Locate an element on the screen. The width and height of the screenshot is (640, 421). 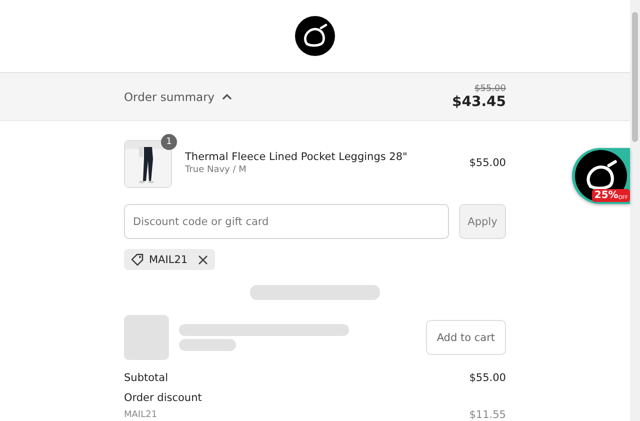
total-price: $43.45 is located at coordinates (479, 102).